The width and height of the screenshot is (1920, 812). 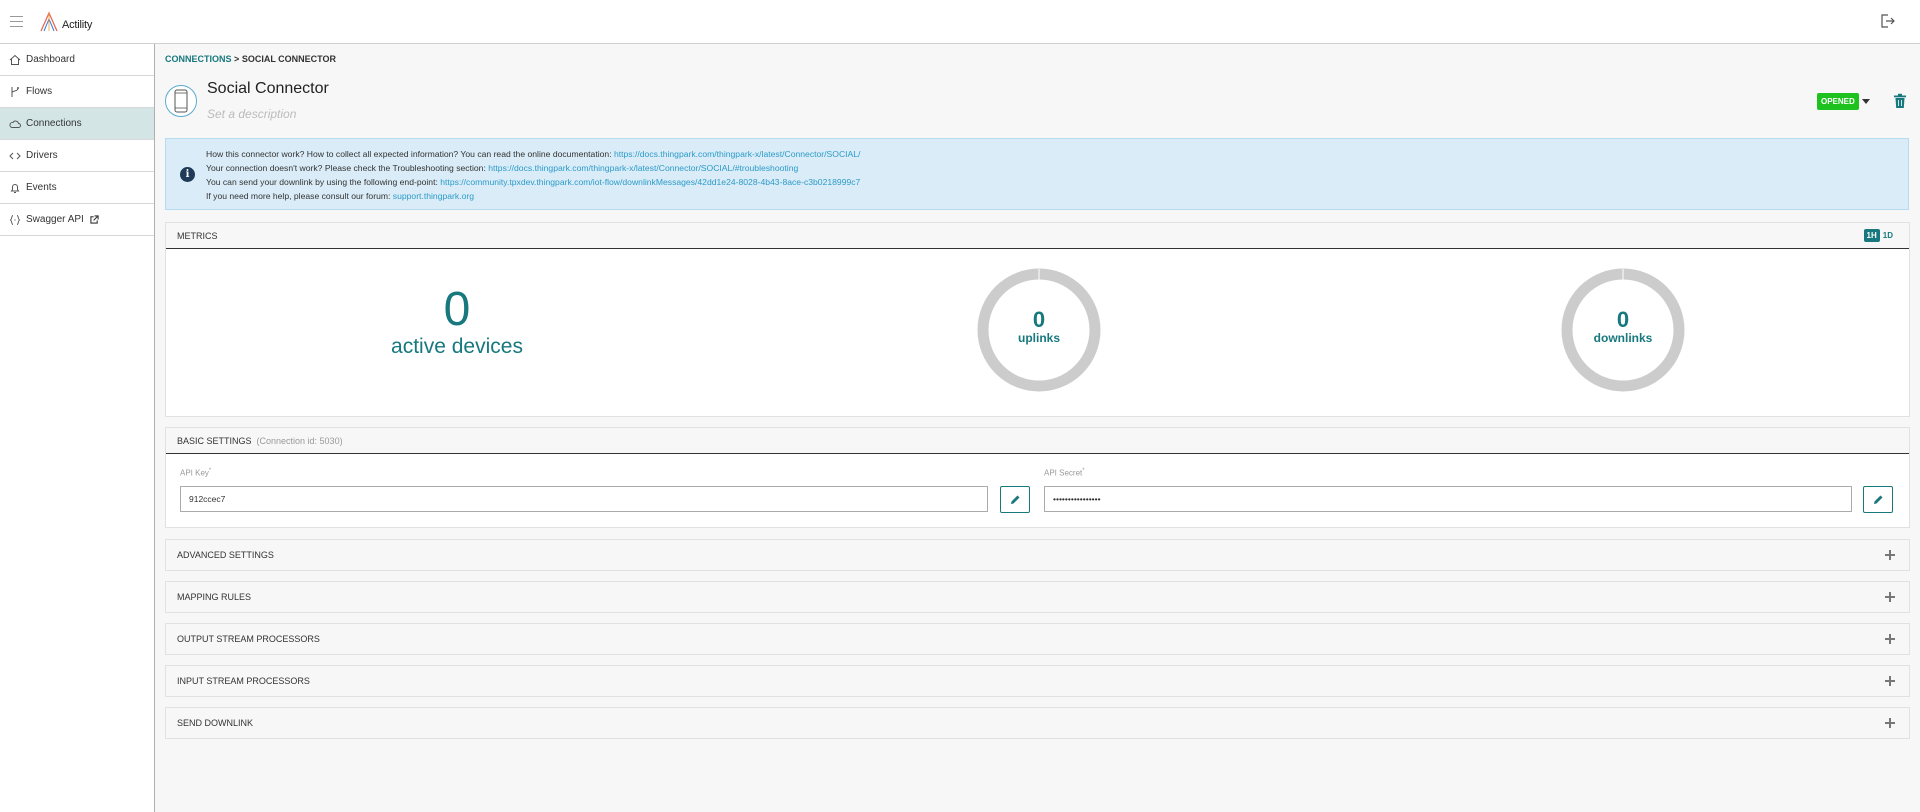 What do you see at coordinates (15, 219) in the screenshot?
I see `braces-icon` at bounding box center [15, 219].